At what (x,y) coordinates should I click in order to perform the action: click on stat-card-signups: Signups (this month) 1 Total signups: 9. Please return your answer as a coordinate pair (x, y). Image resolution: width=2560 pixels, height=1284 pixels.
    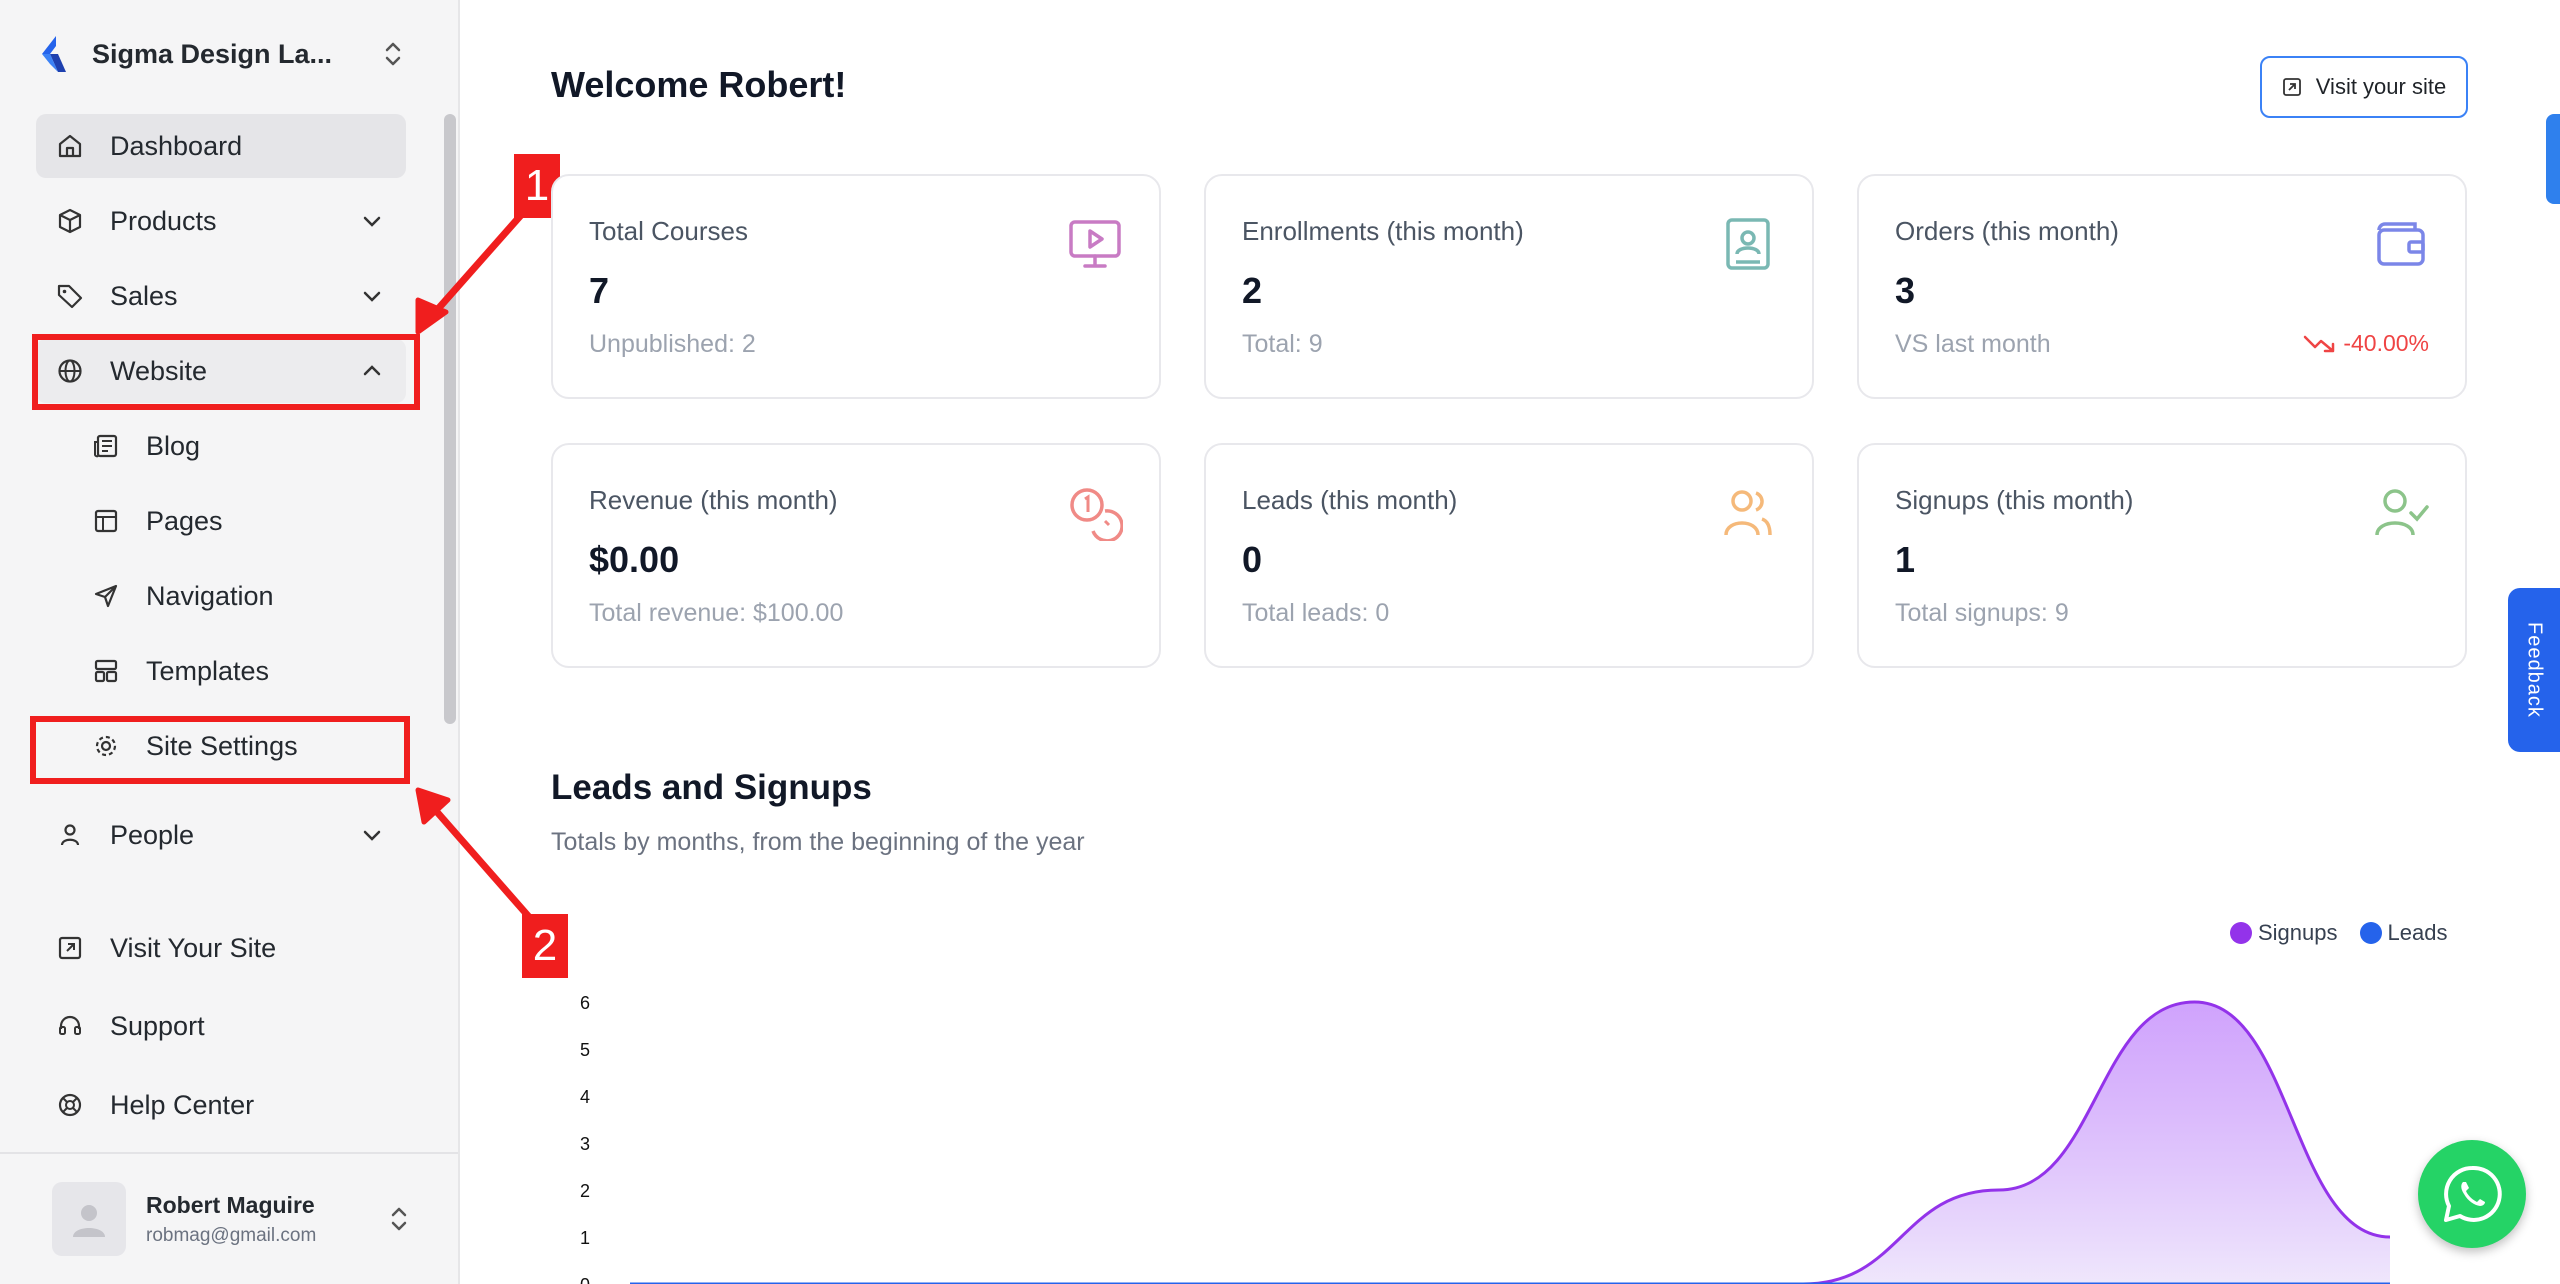
    Looking at the image, I should click on (2162, 555).